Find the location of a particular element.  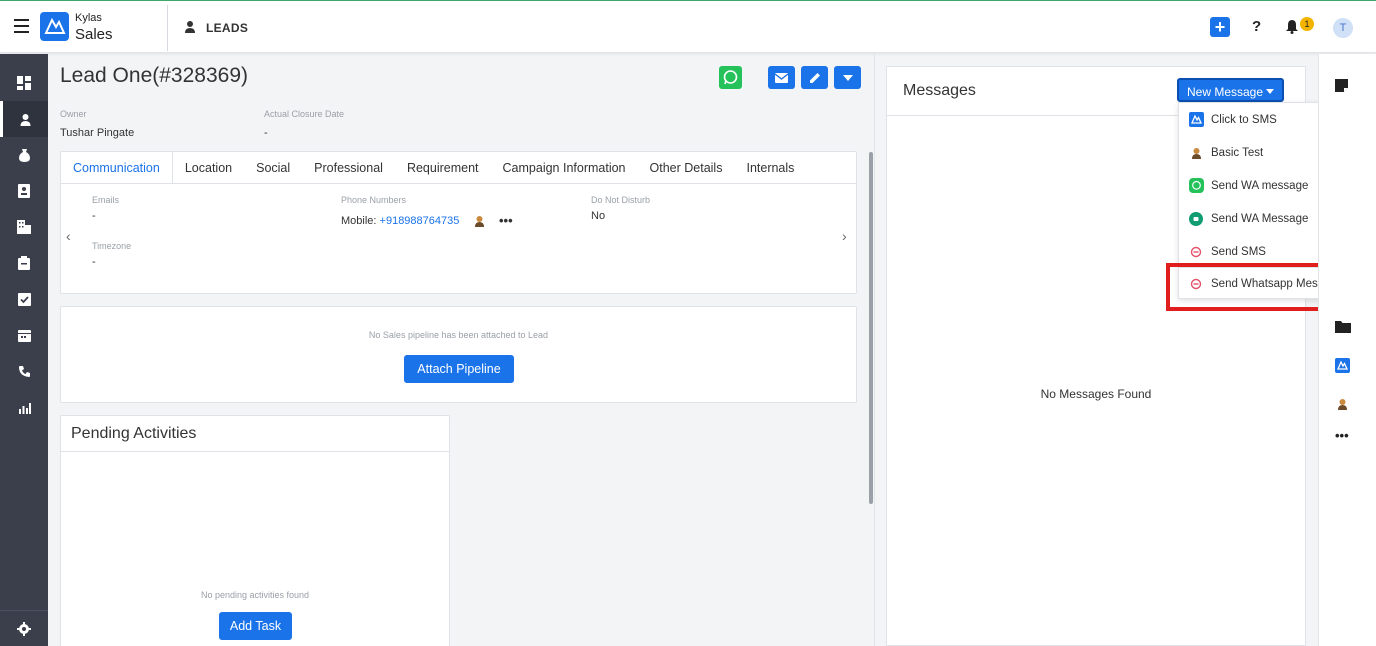

closure-date-value: - is located at coordinates (266, 133).